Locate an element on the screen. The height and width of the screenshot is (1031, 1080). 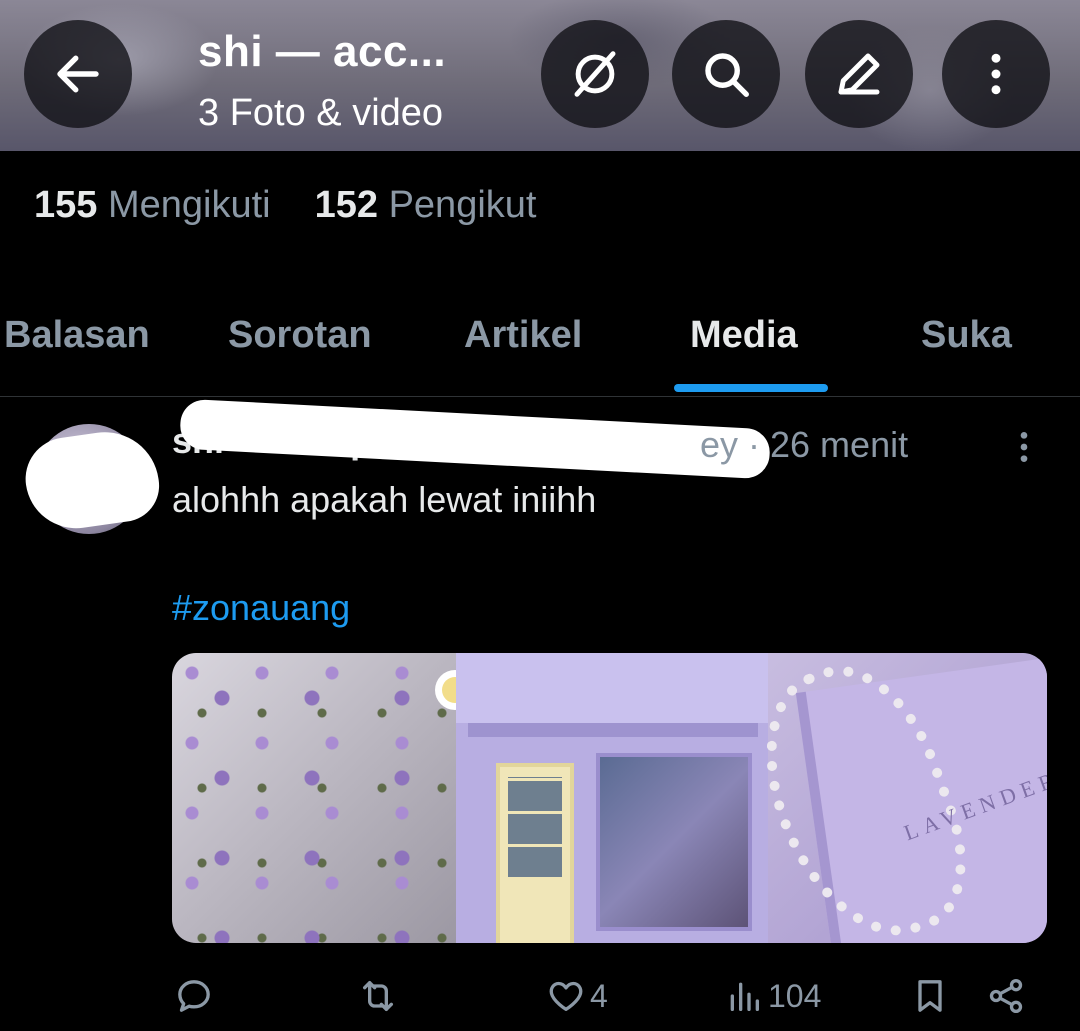
tab-suka: Suka is located at coordinates (966, 335).